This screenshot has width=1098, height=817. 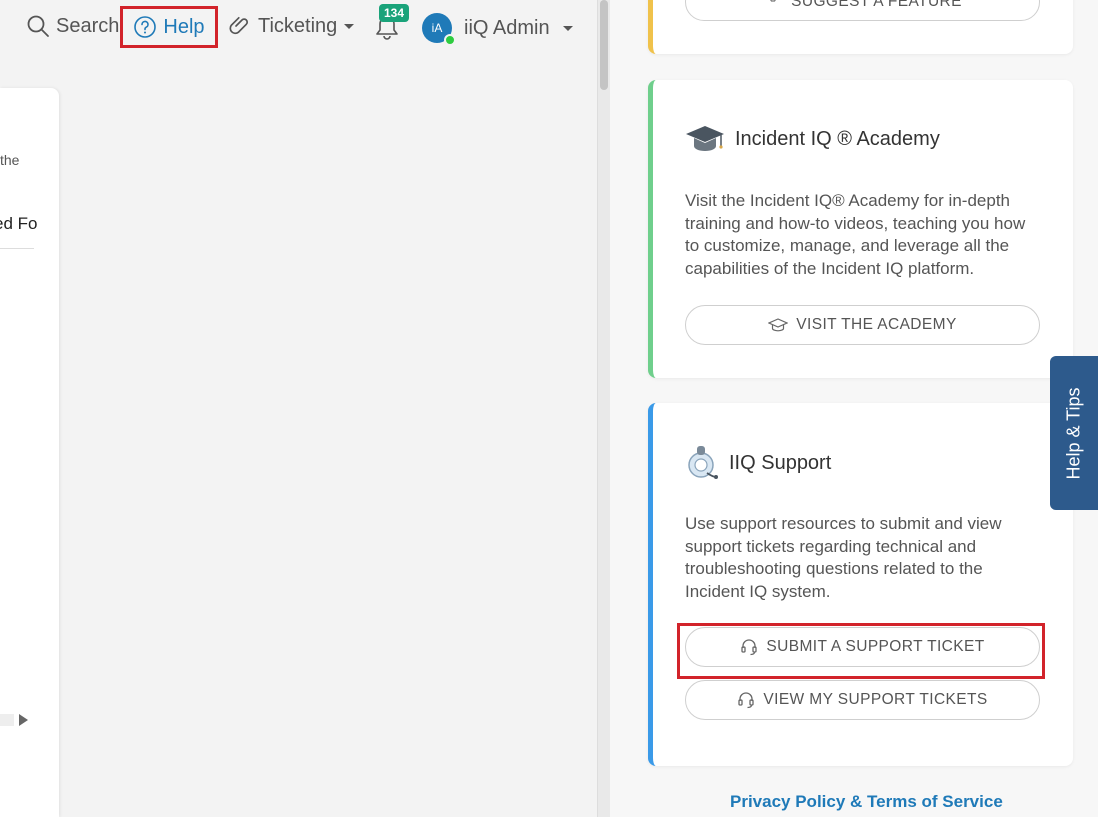 I want to click on truncated-heading: ed Fo, so click(x=19, y=223).